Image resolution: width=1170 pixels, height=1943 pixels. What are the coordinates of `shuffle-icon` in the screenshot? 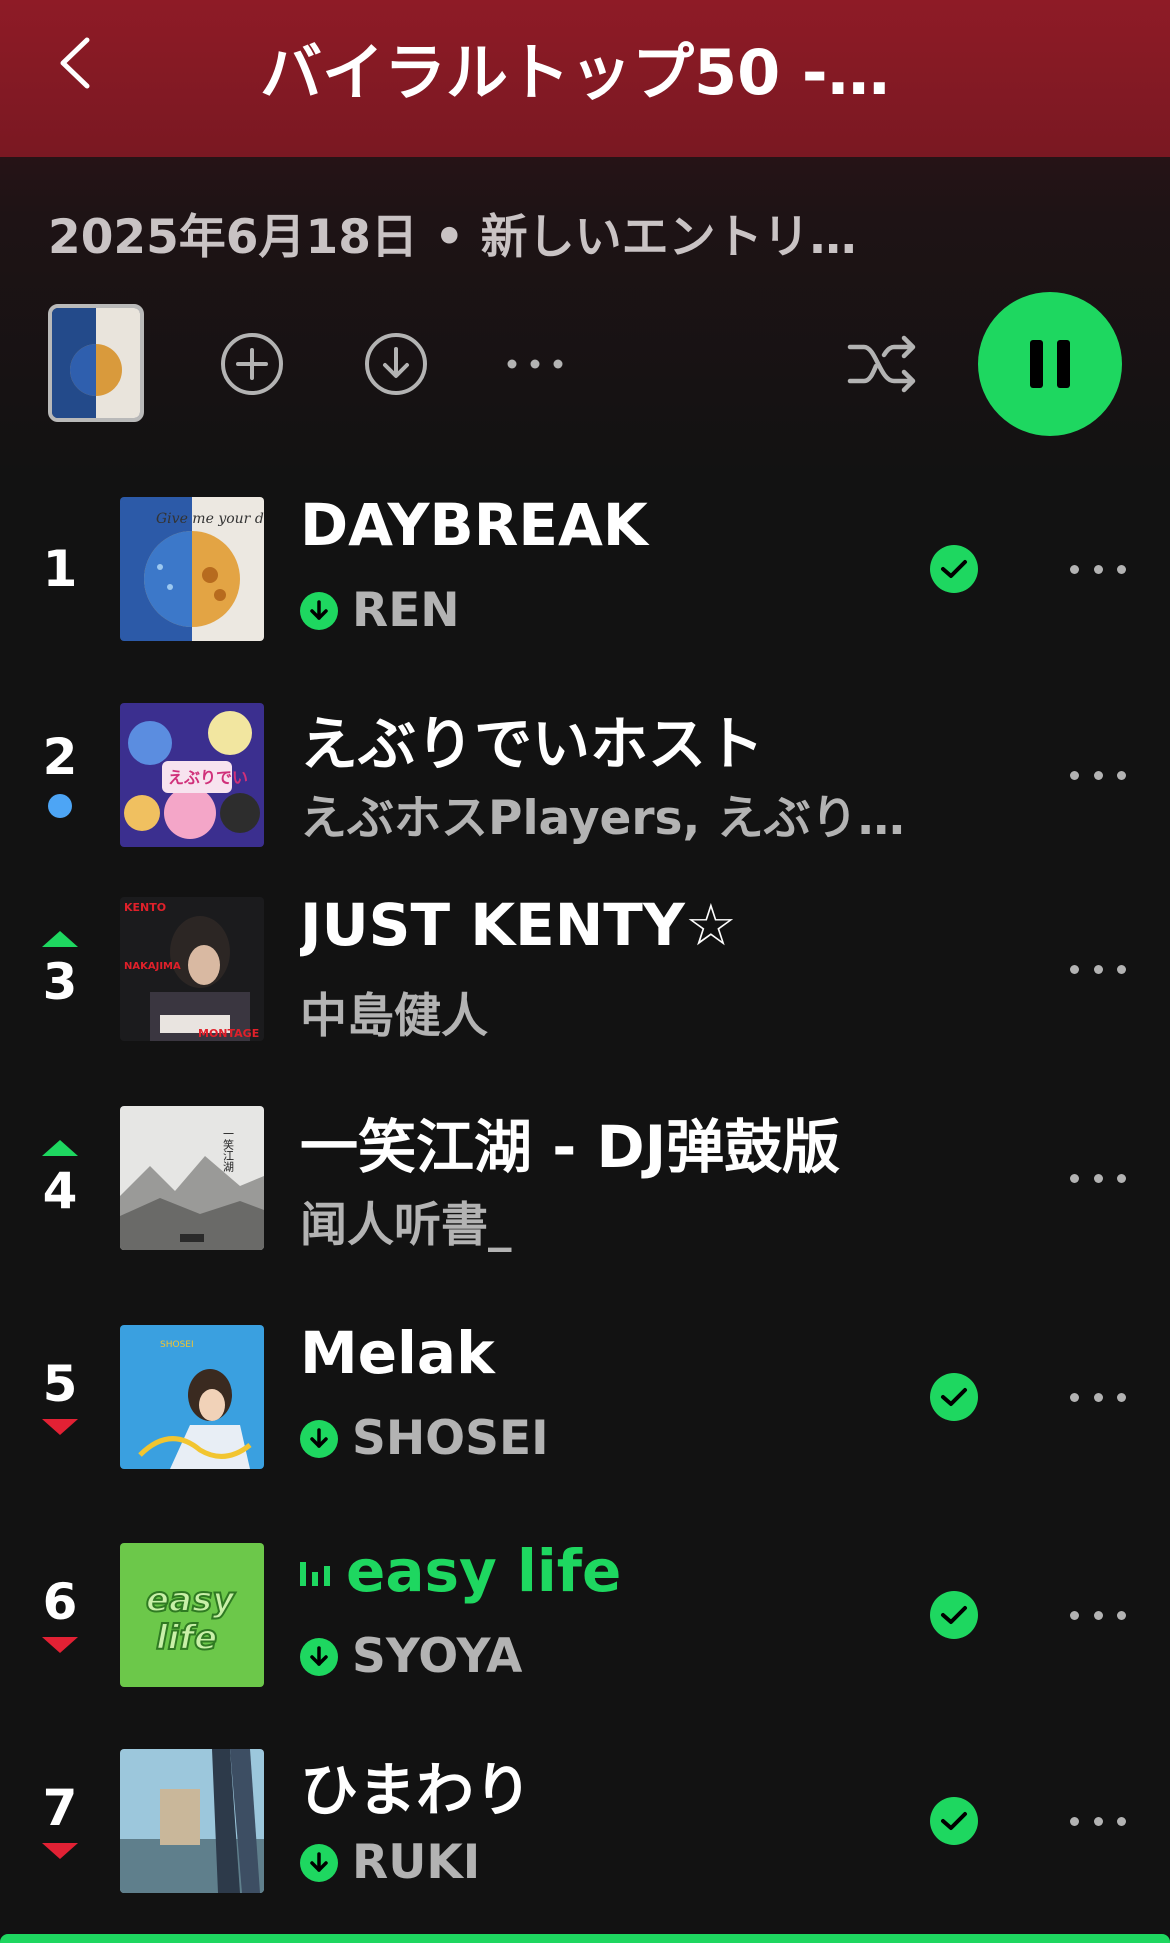 It's located at (881, 364).